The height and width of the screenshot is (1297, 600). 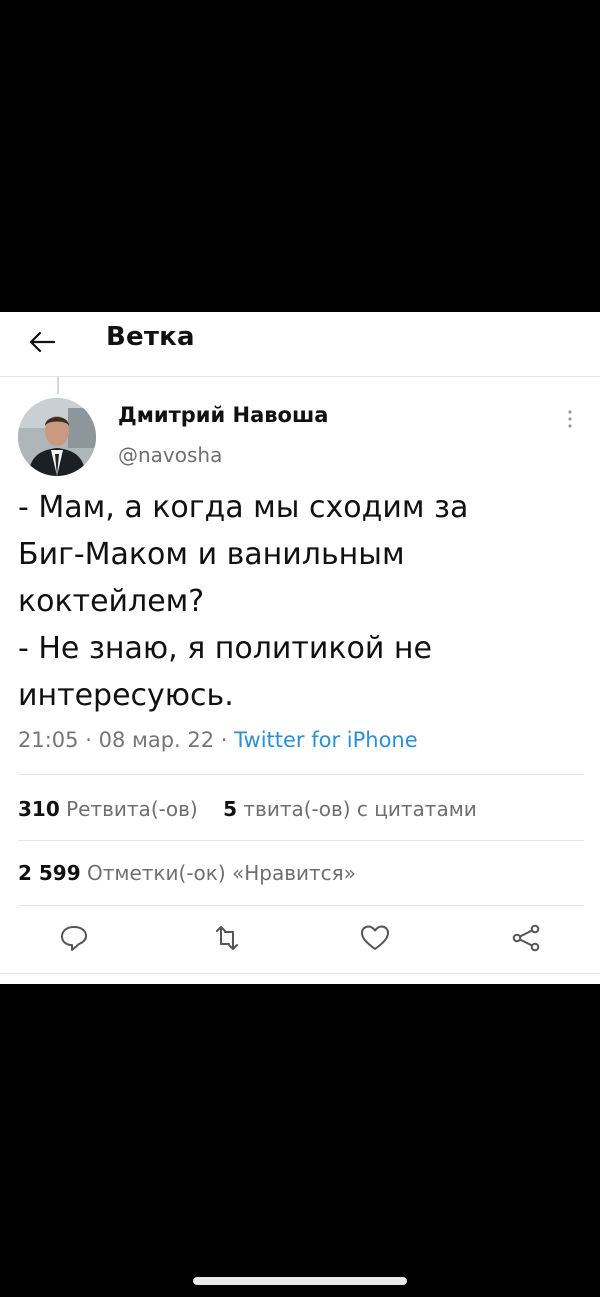 I want to click on tweet-meta: 21:05 · 08 мар. 22 · Twitter for iPhone, so click(x=218, y=740).